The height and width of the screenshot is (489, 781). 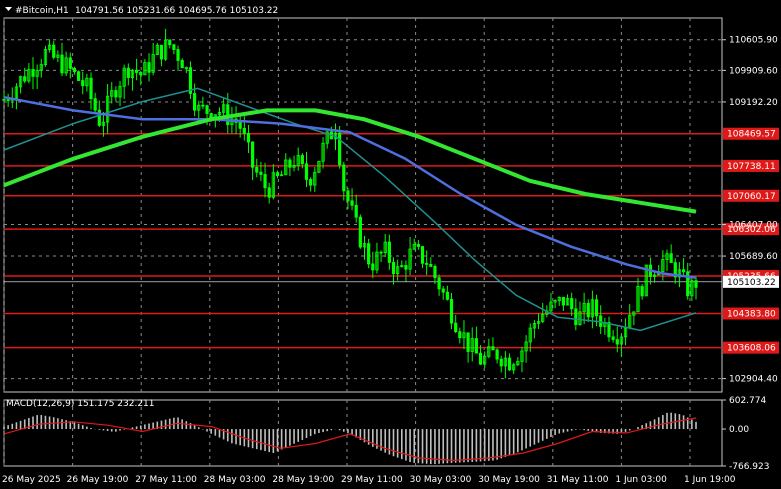 I want to click on level-label: 104383.80, so click(x=751, y=315).